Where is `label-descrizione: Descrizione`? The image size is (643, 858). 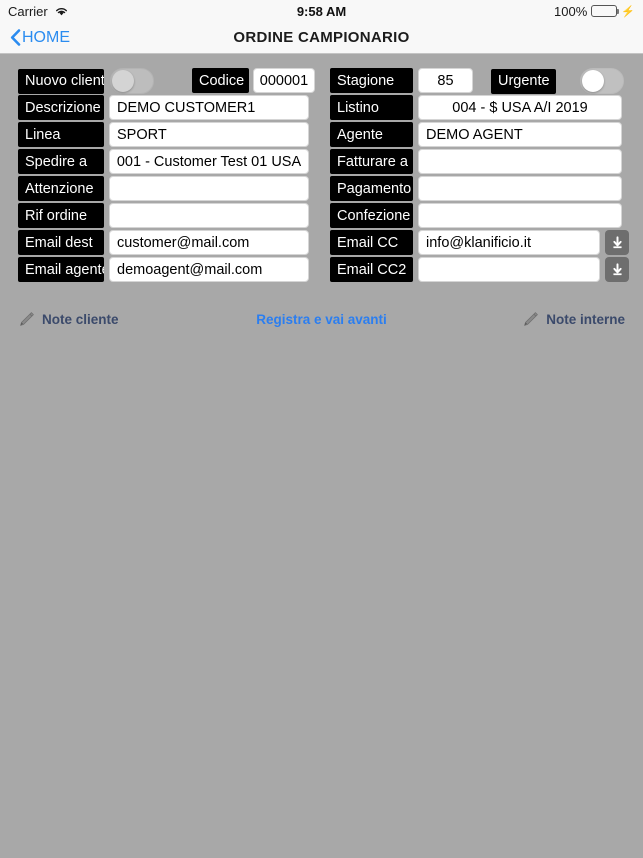
label-descrizione: Descrizione is located at coordinates (61, 107).